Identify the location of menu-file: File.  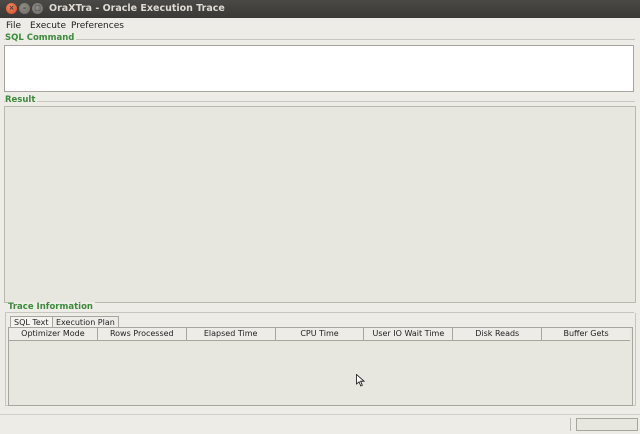
(13, 26).